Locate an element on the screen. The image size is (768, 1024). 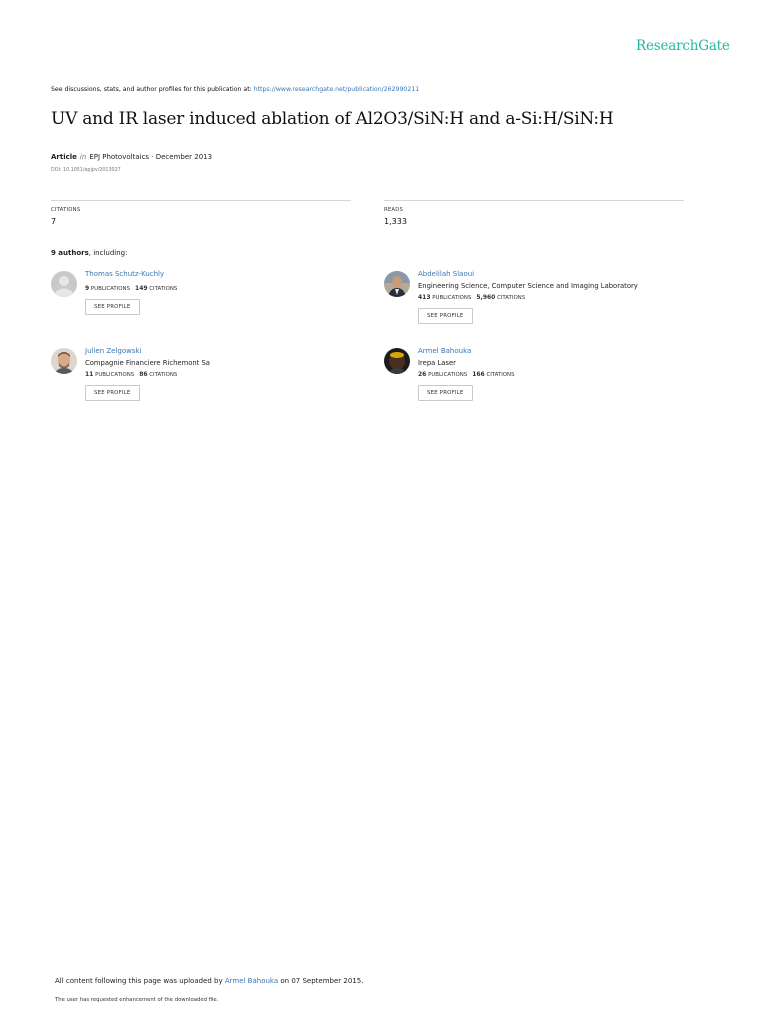
author-counts: 9 PUBLICATIONS 149 CITATIONS is located at coordinates (131, 288).